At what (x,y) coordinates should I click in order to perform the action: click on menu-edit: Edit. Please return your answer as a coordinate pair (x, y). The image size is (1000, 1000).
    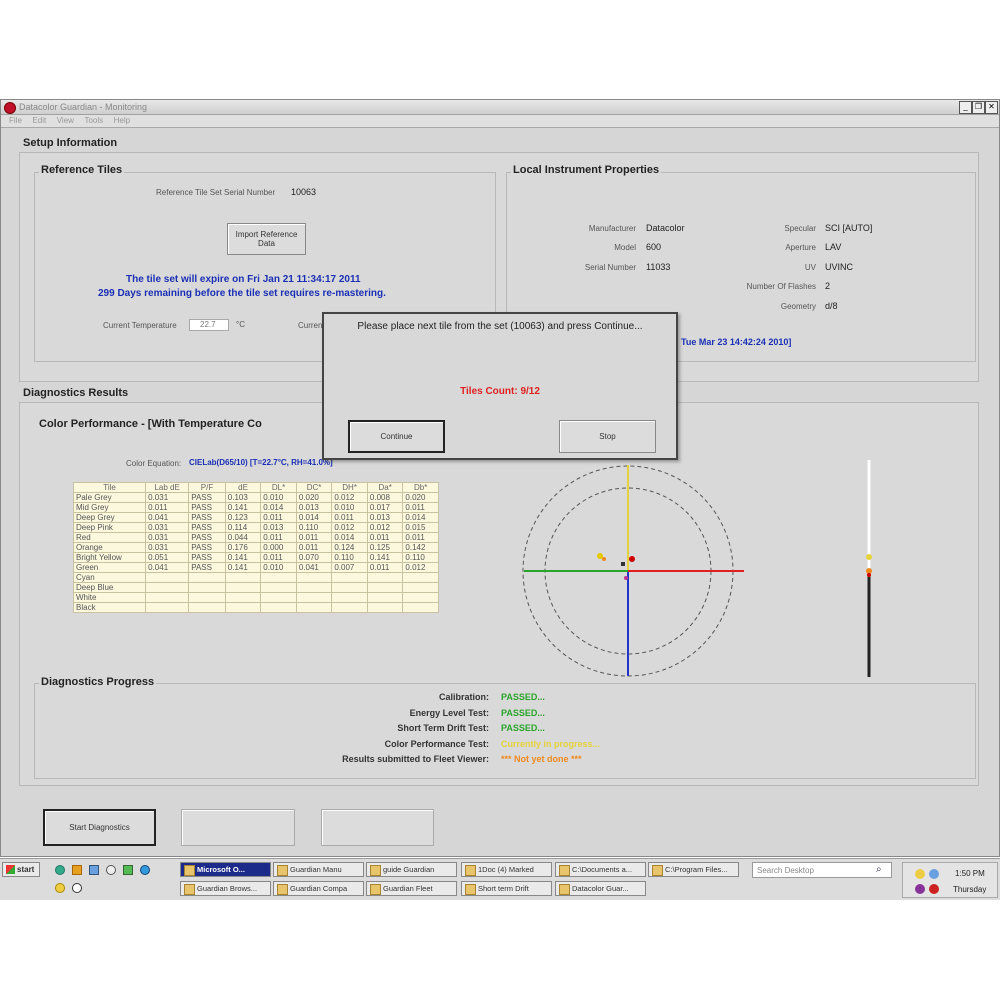
    Looking at the image, I should click on (39, 120).